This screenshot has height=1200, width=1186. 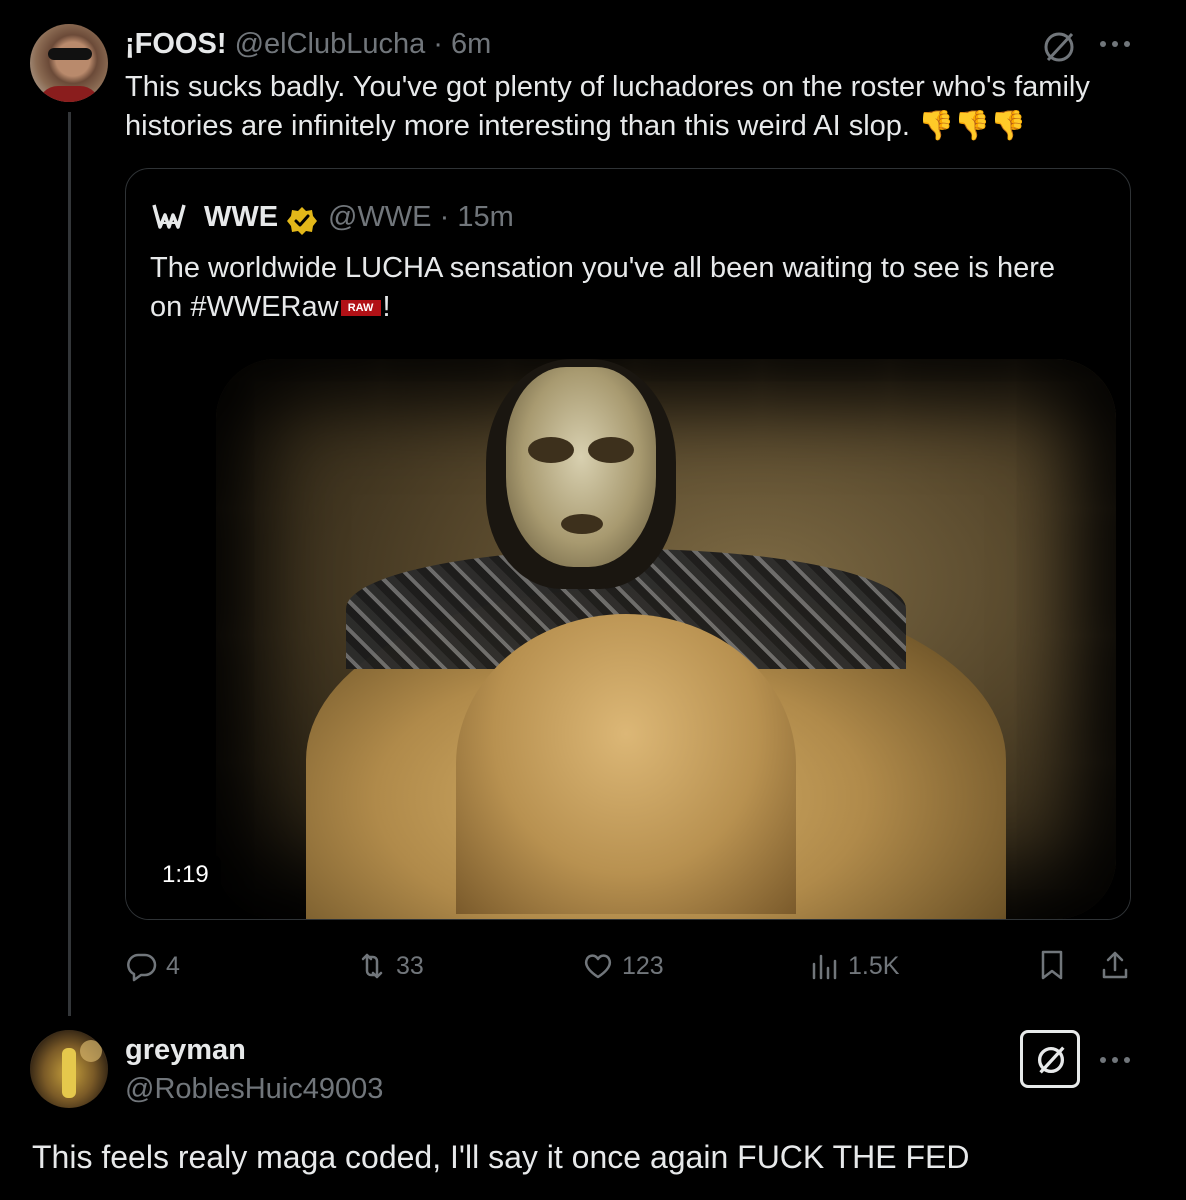 What do you see at coordinates (1115, 965) in the screenshot?
I see `share-icon` at bounding box center [1115, 965].